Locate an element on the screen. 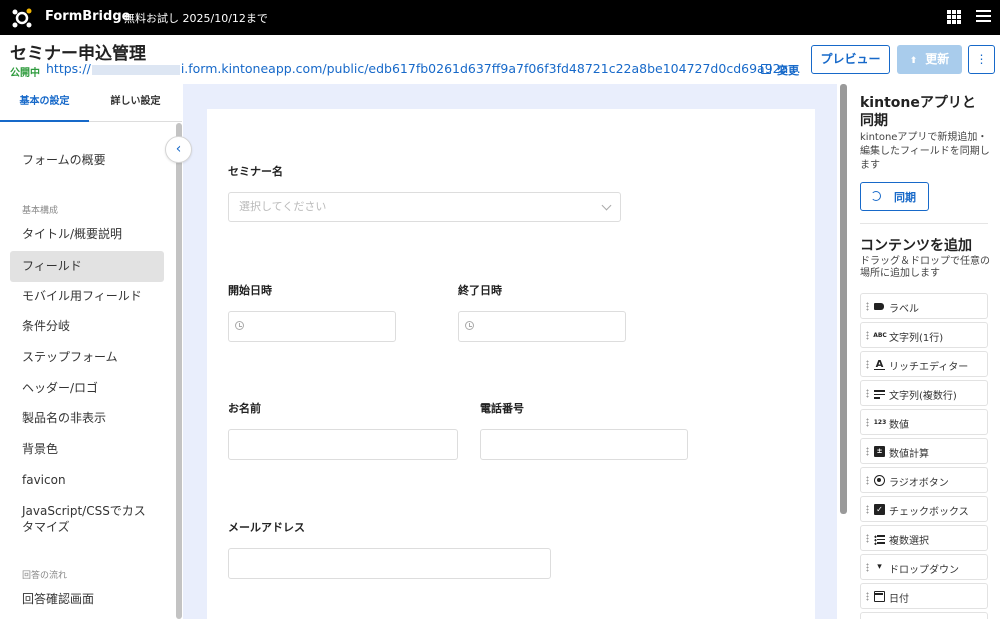  phone-input is located at coordinates (584, 444).